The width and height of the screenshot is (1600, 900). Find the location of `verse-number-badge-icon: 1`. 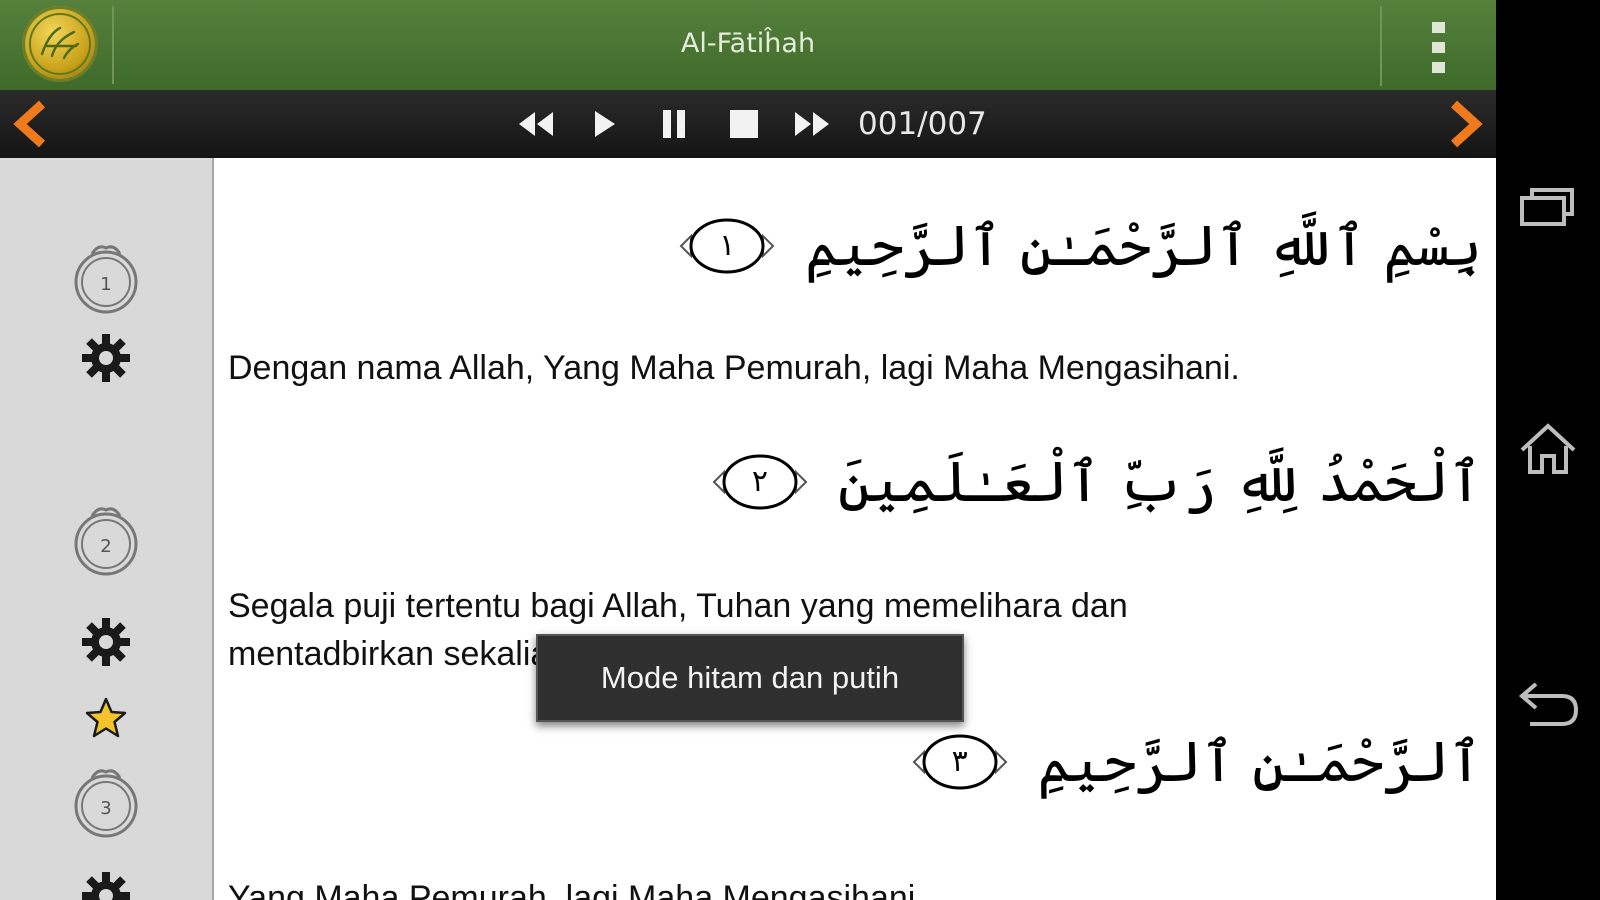

verse-number-badge-icon: 1 is located at coordinates (106, 279).